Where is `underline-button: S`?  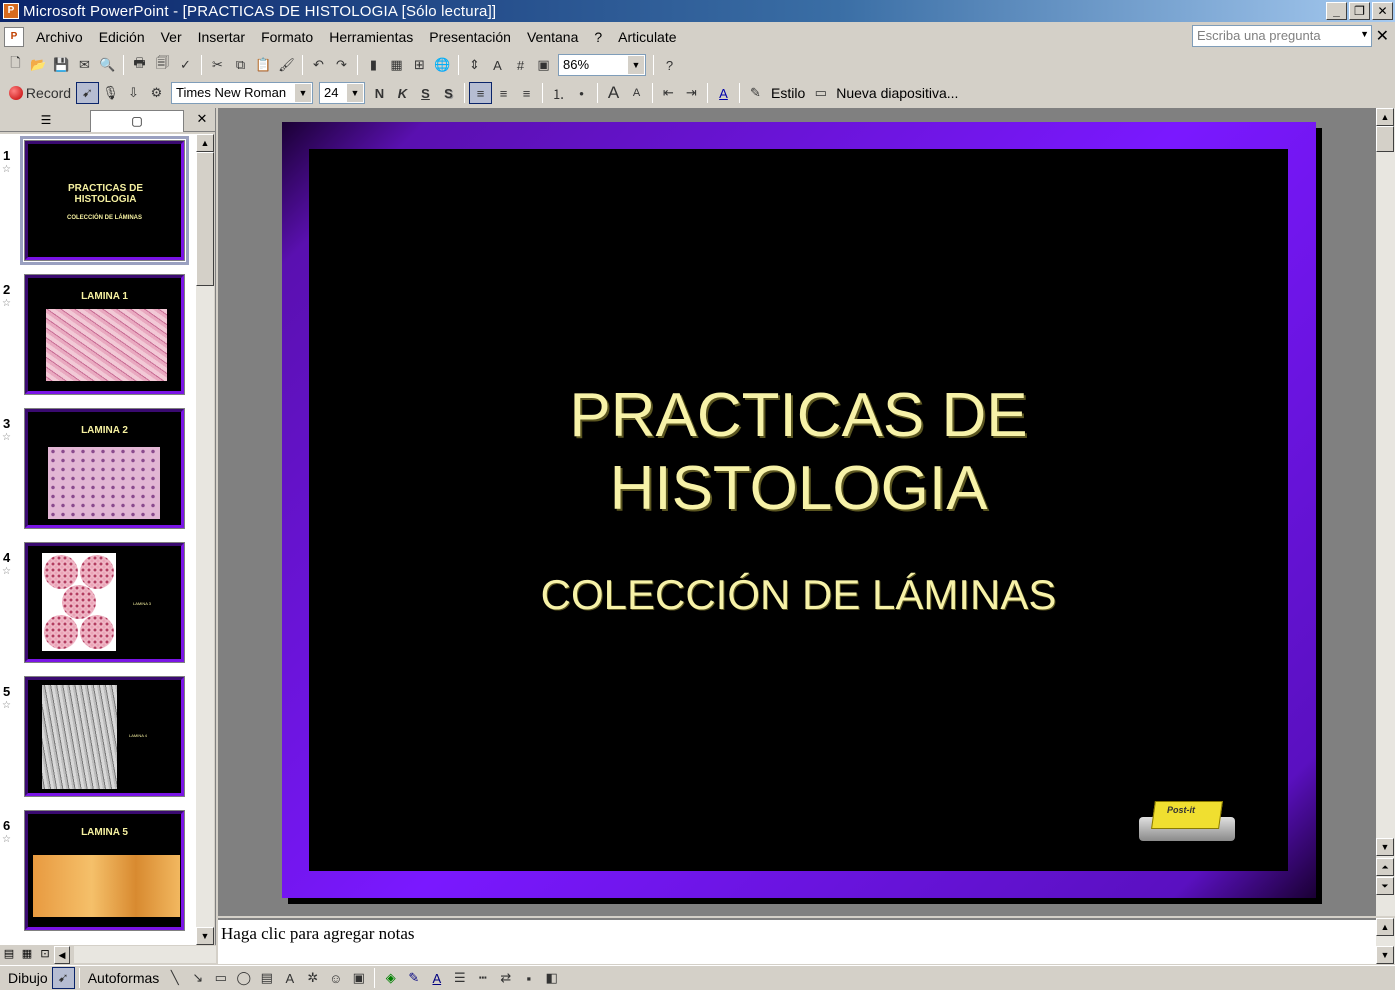 underline-button: S is located at coordinates (425, 93).